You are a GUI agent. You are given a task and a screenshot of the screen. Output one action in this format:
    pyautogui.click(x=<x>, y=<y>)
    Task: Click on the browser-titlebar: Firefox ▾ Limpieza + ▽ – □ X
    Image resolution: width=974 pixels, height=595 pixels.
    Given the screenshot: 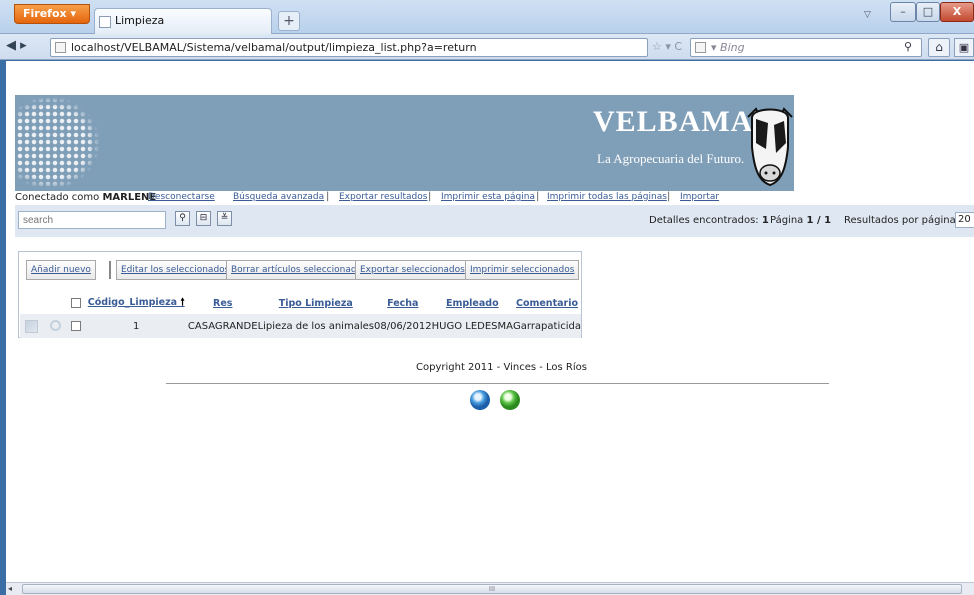 What is the action you would take?
    pyautogui.click(x=487, y=17)
    